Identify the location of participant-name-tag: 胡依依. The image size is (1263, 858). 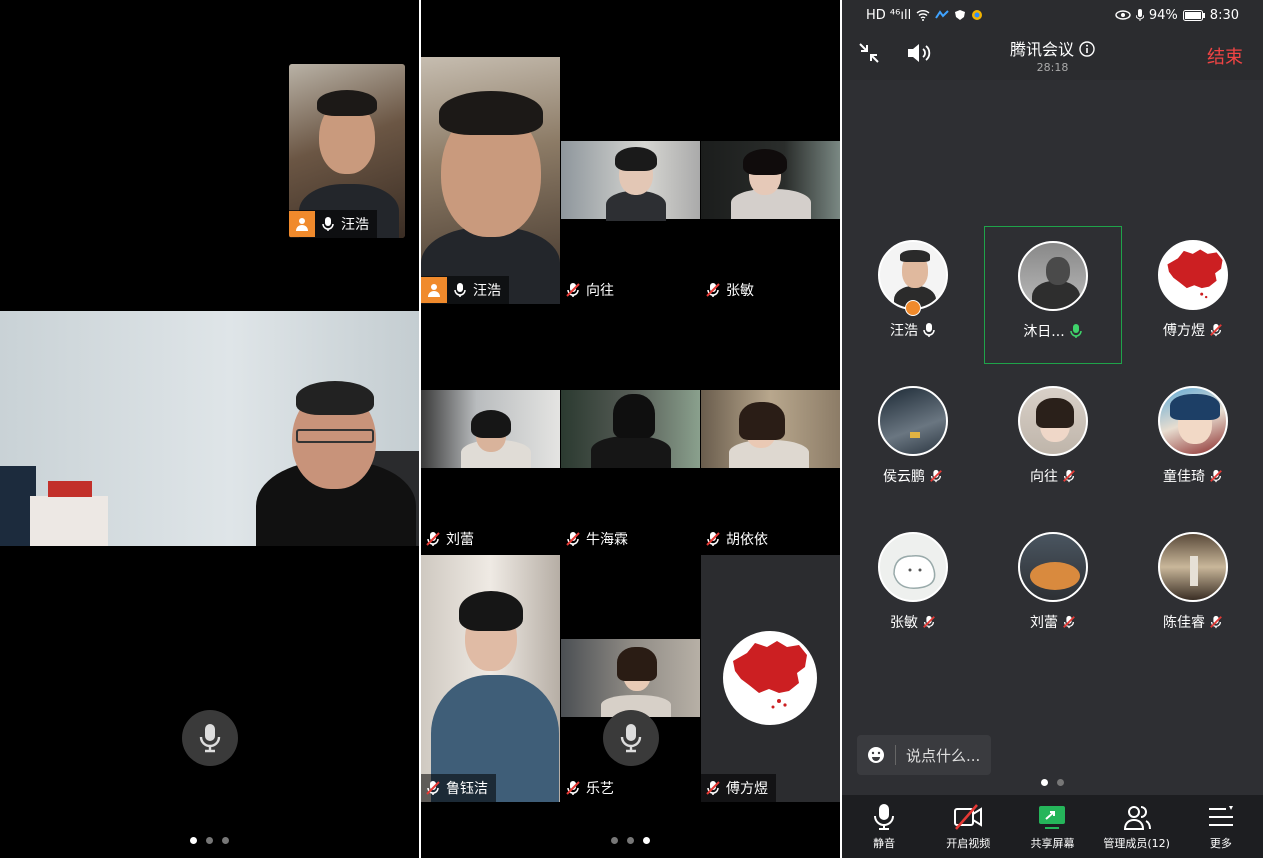
(738, 539).